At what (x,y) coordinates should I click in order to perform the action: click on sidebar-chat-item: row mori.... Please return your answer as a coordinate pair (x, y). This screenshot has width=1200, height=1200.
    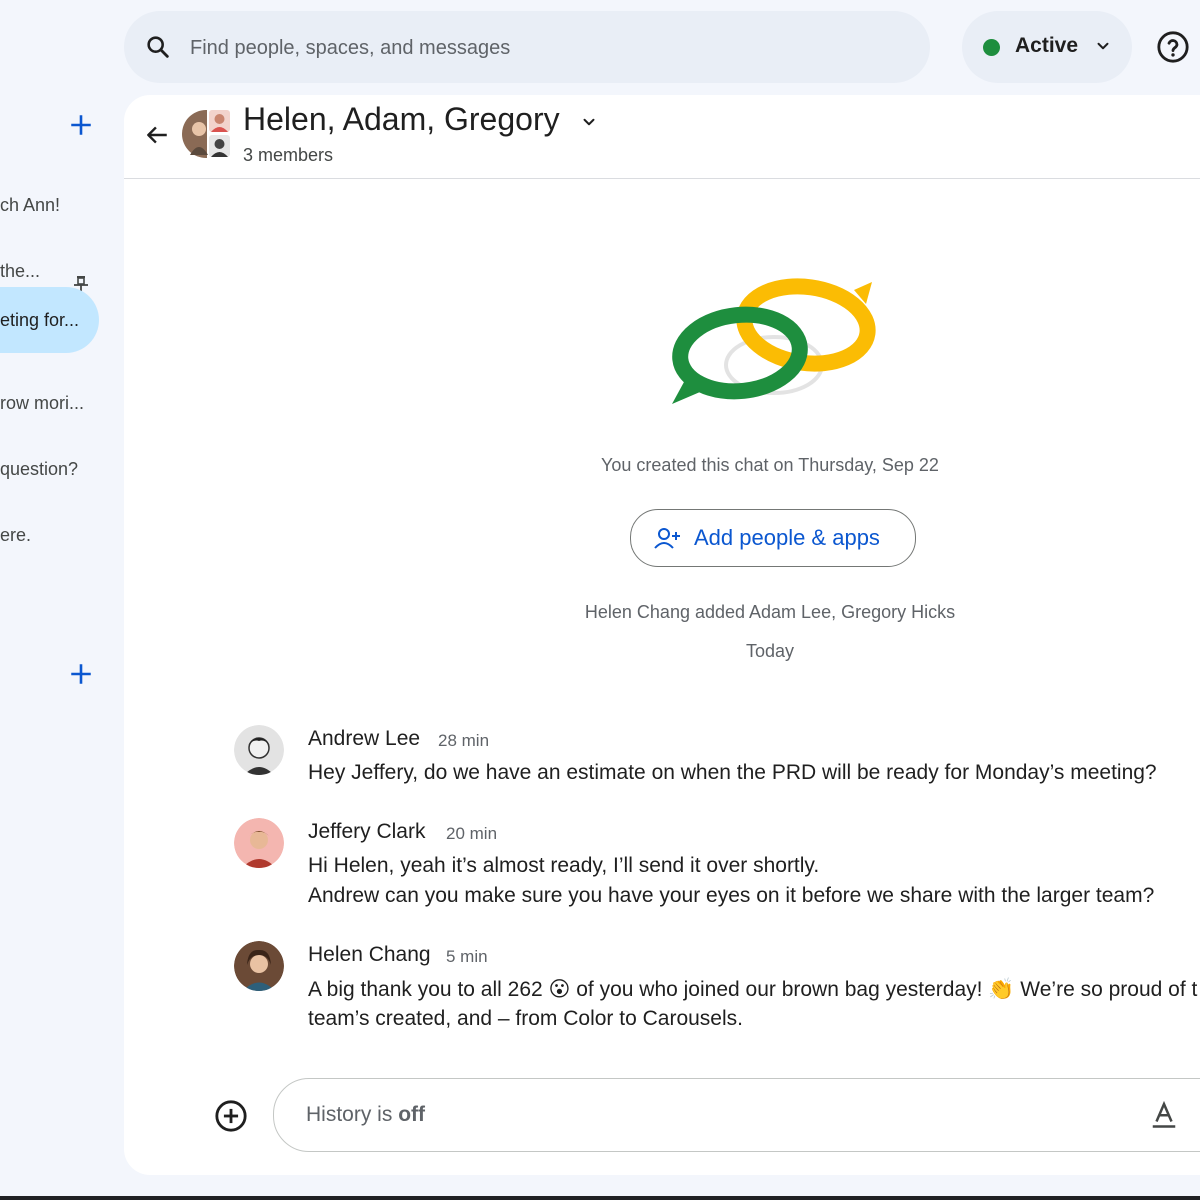
    Looking at the image, I should click on (42, 403).